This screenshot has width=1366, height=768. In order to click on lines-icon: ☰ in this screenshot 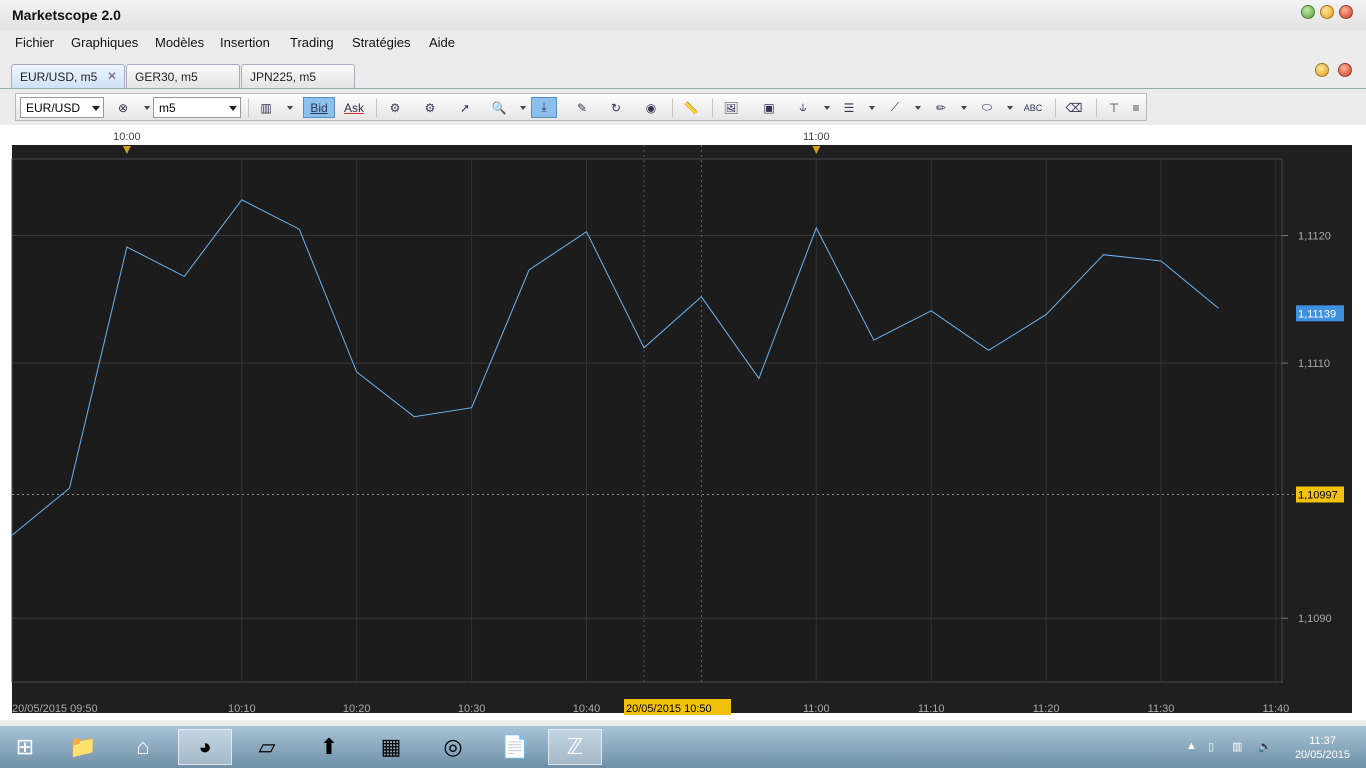, I will do `click(849, 107)`.